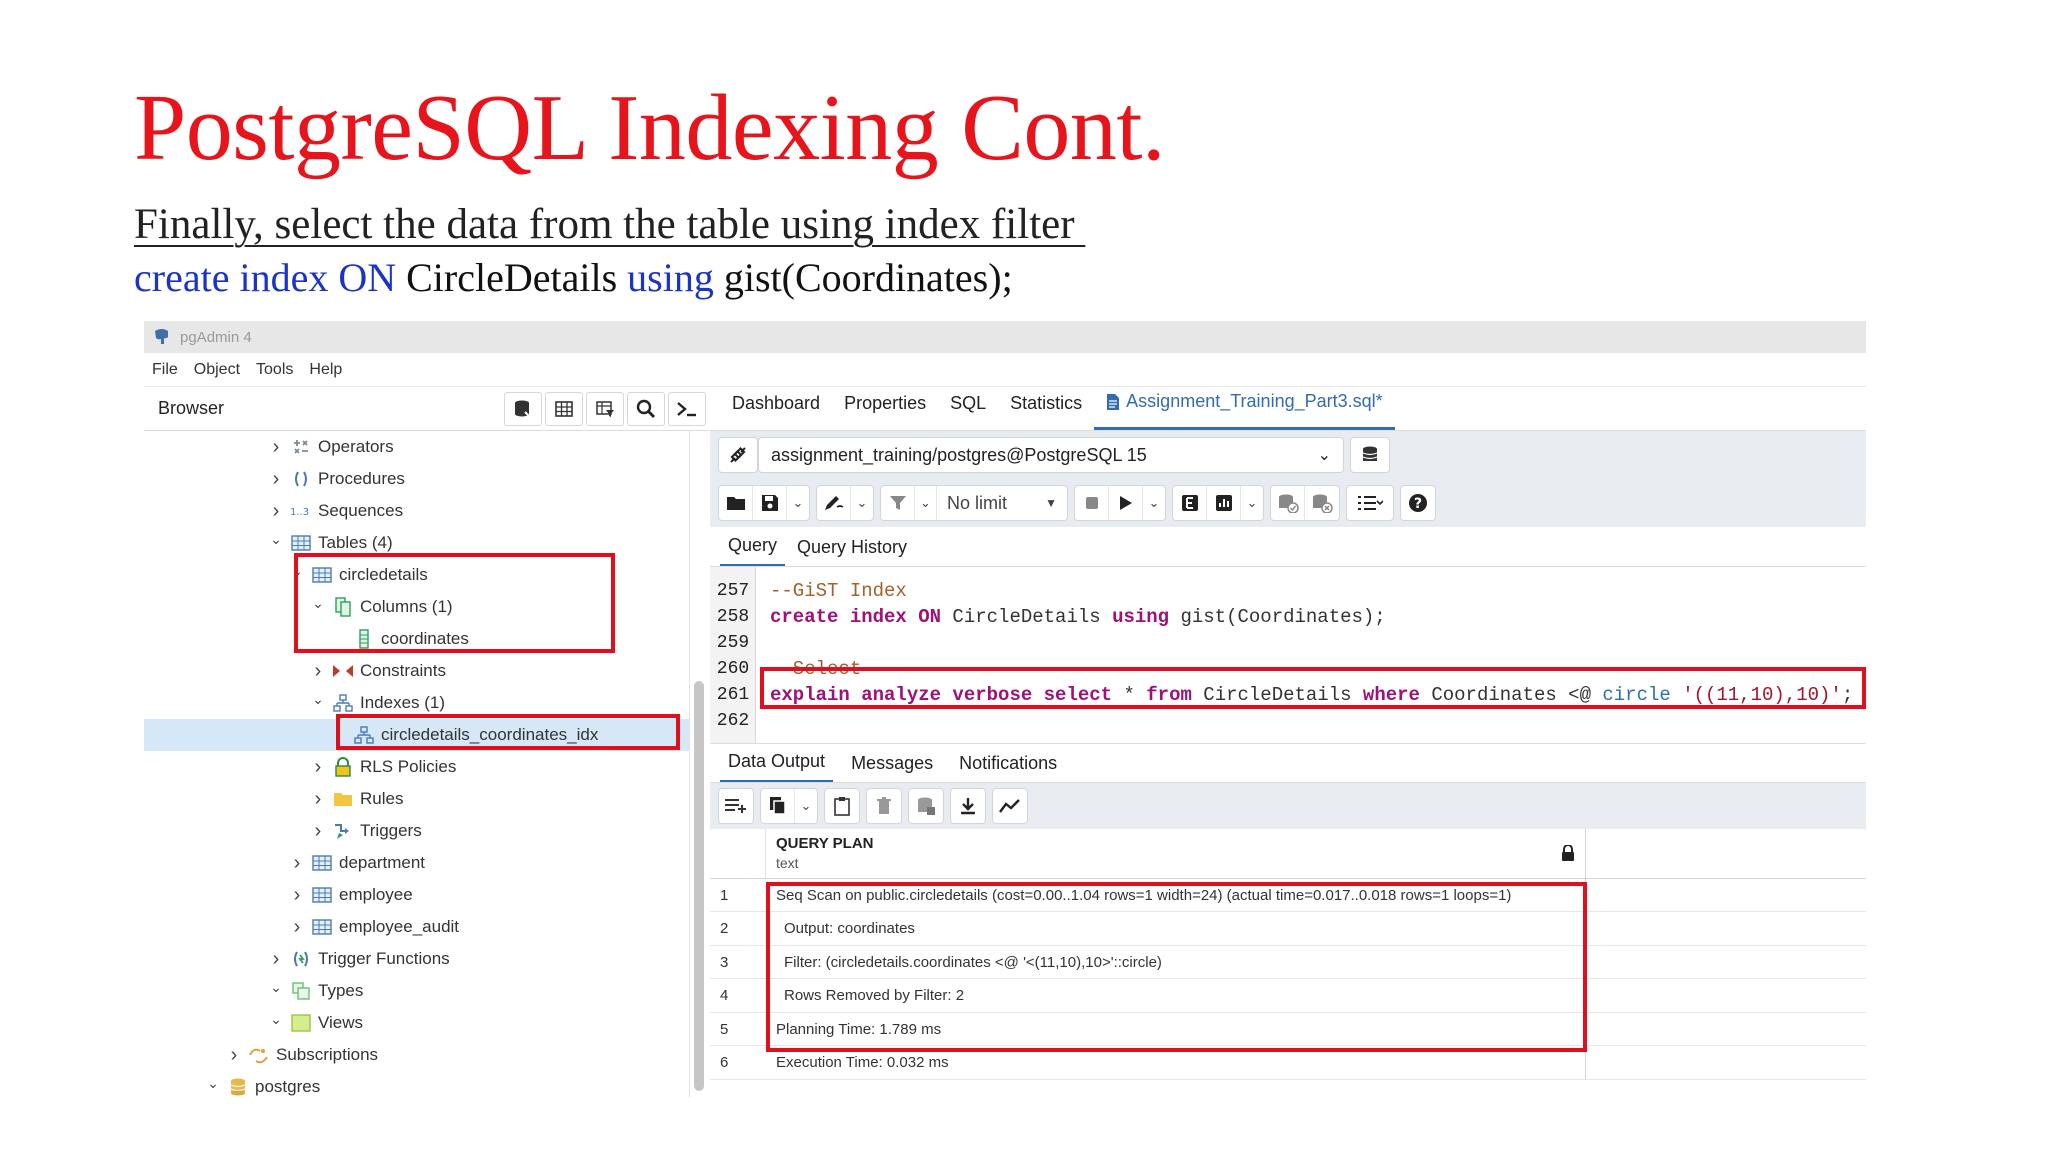  Describe the element at coordinates (806, 806) in the screenshot. I see `copy-dropdown: ⌄` at that location.